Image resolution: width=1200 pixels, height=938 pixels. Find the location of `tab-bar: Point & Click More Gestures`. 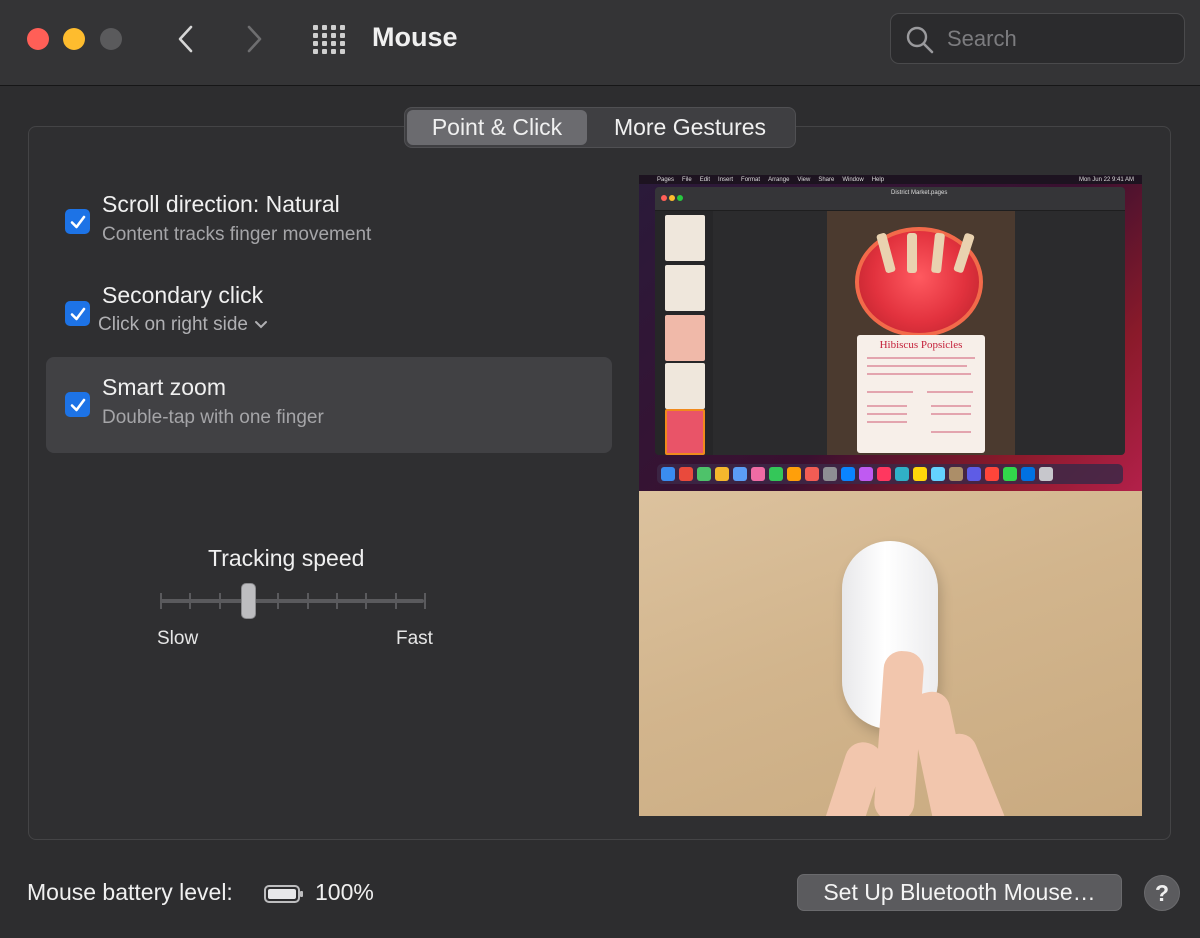

tab-bar: Point & Click More Gestures is located at coordinates (600, 127).